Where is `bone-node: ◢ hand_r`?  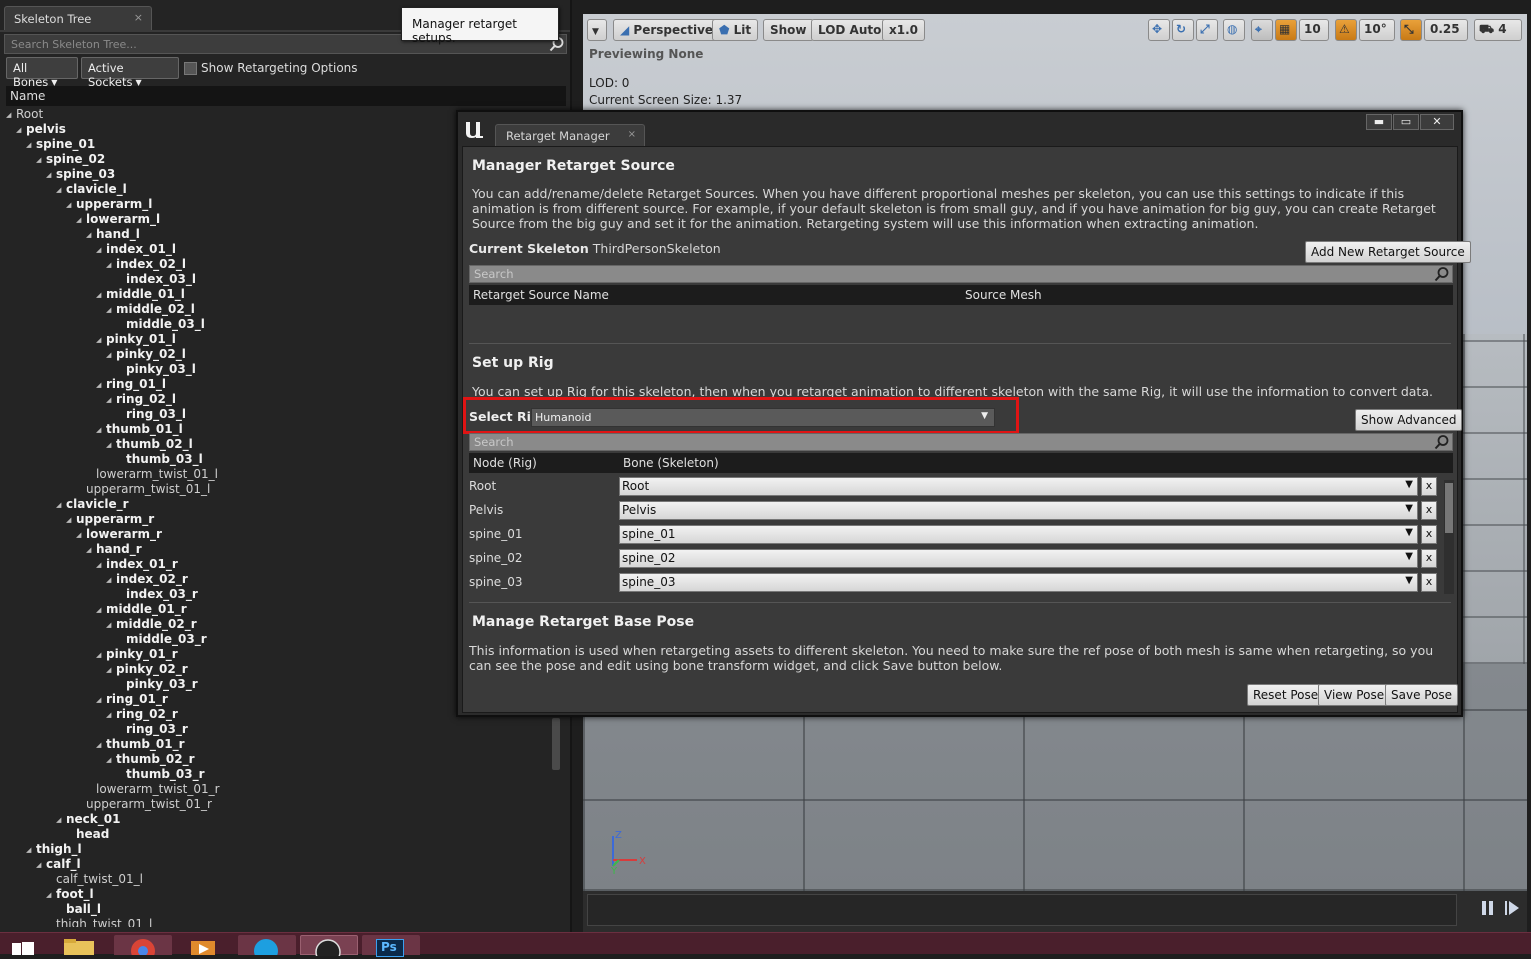 bone-node: ◢ hand_r is located at coordinates (114, 550).